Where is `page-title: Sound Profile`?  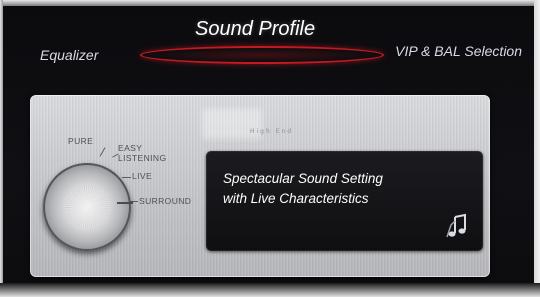
page-title: Sound Profile is located at coordinates (255, 29).